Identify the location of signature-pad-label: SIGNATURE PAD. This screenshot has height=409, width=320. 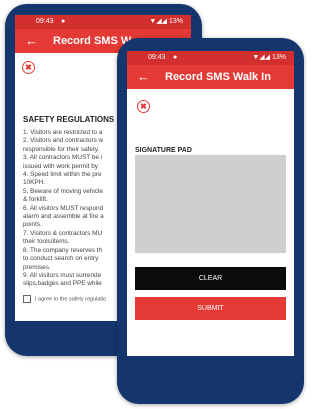
(163, 150).